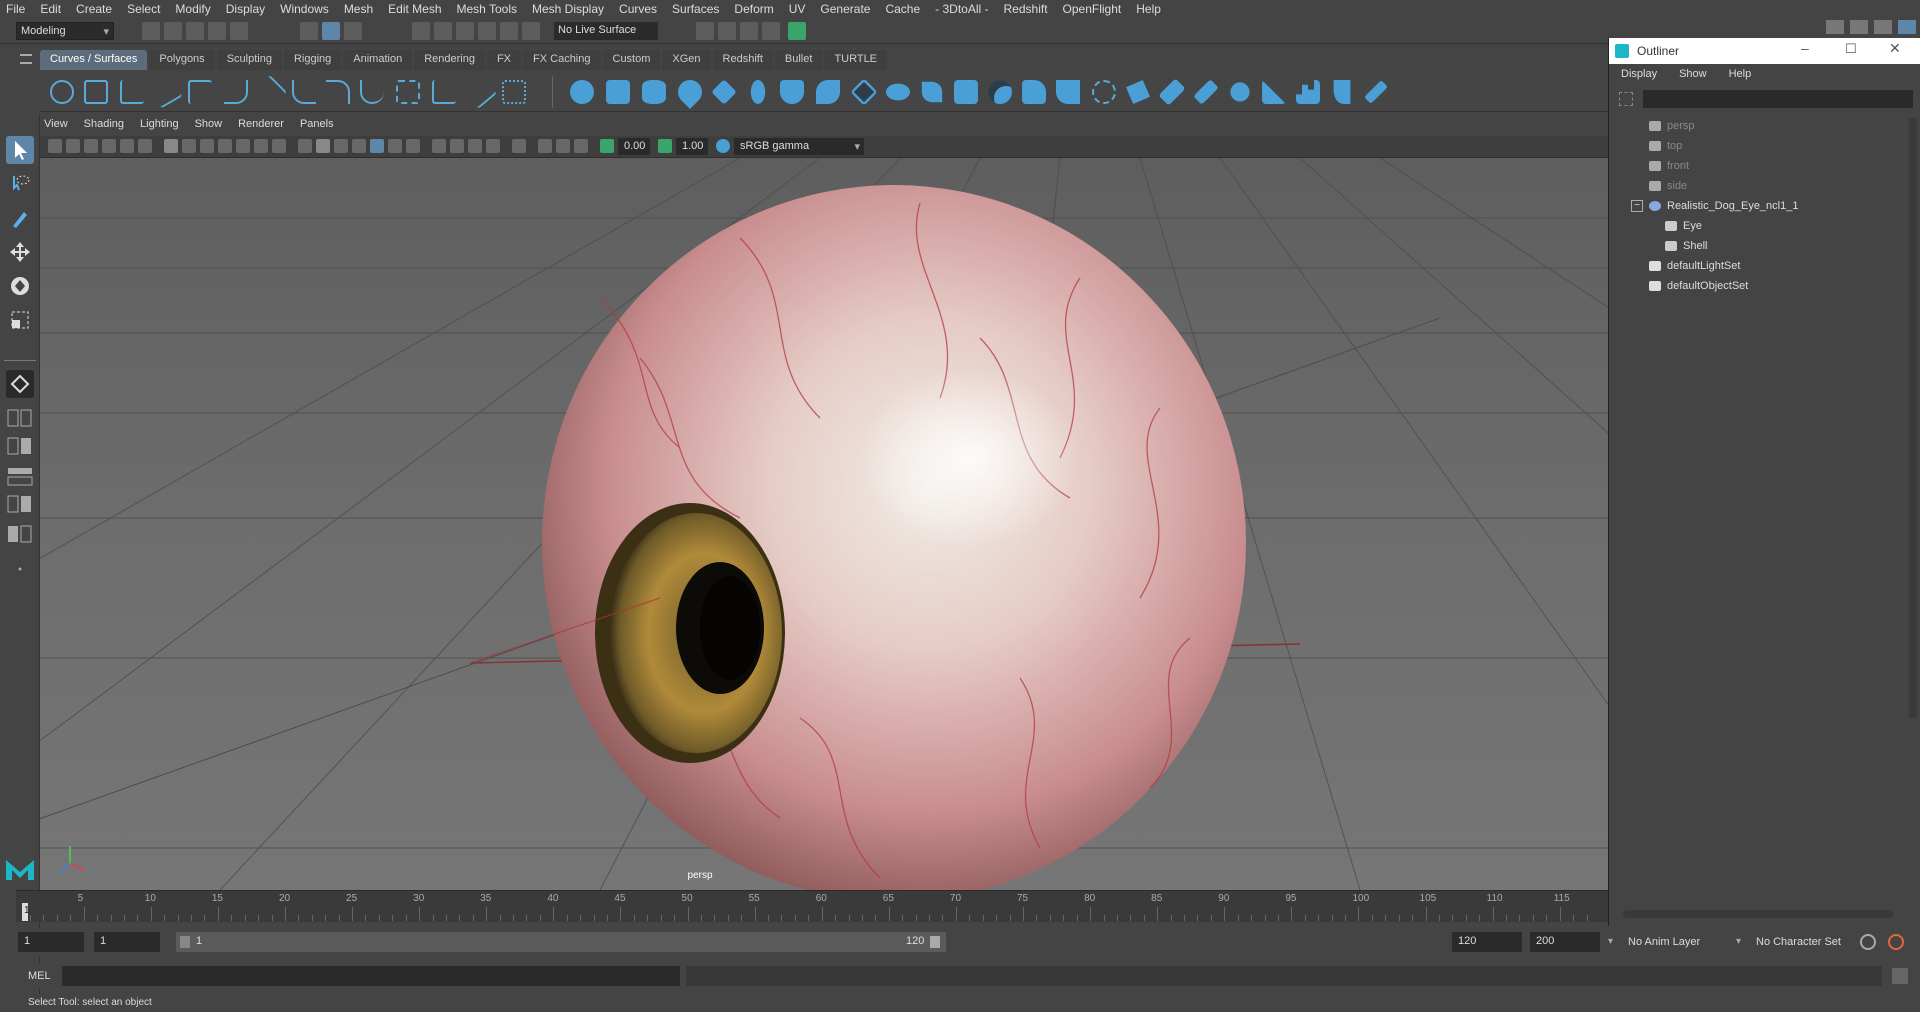 The height and width of the screenshot is (1012, 1920). I want to click on boundary-icon, so click(1000, 92).